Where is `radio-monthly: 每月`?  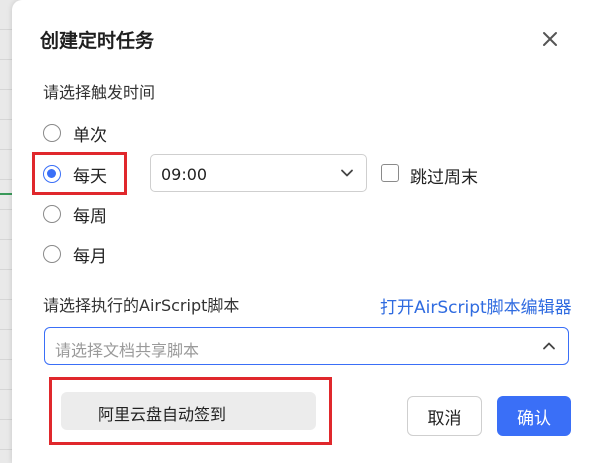 radio-monthly: 每月 is located at coordinates (75, 254).